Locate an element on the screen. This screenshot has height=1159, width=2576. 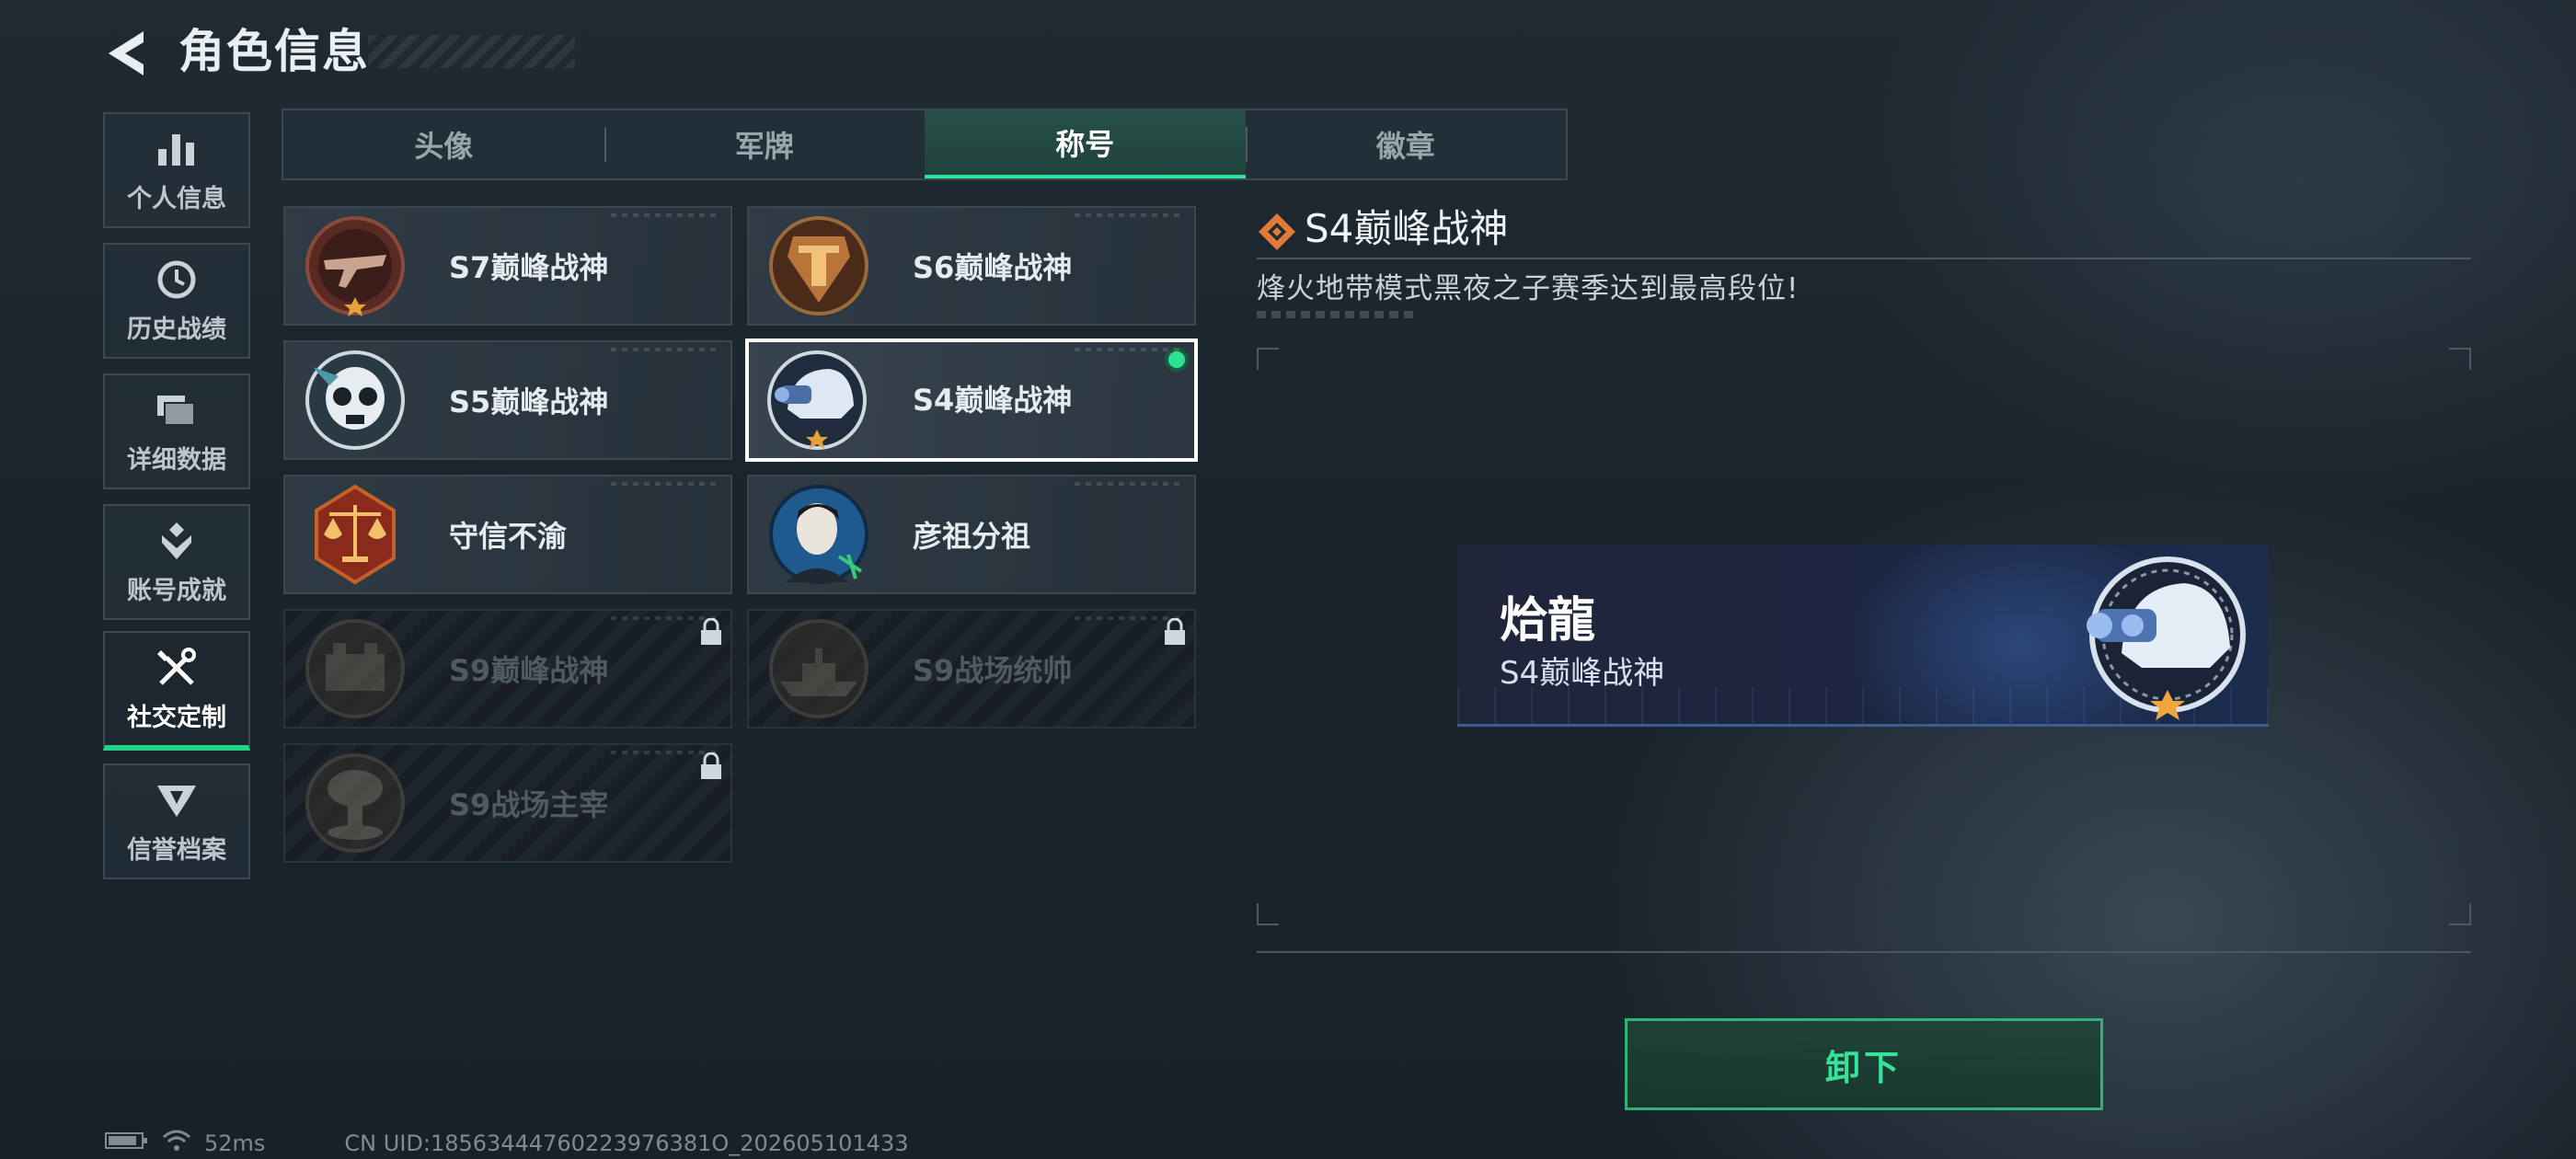
unequip-button: 卸下 is located at coordinates (1864, 1064).